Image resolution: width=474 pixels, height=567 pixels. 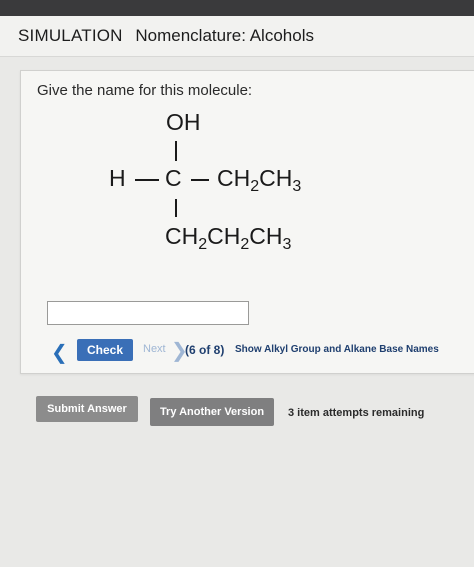 I want to click on next-link: Next, so click(x=154, y=349).